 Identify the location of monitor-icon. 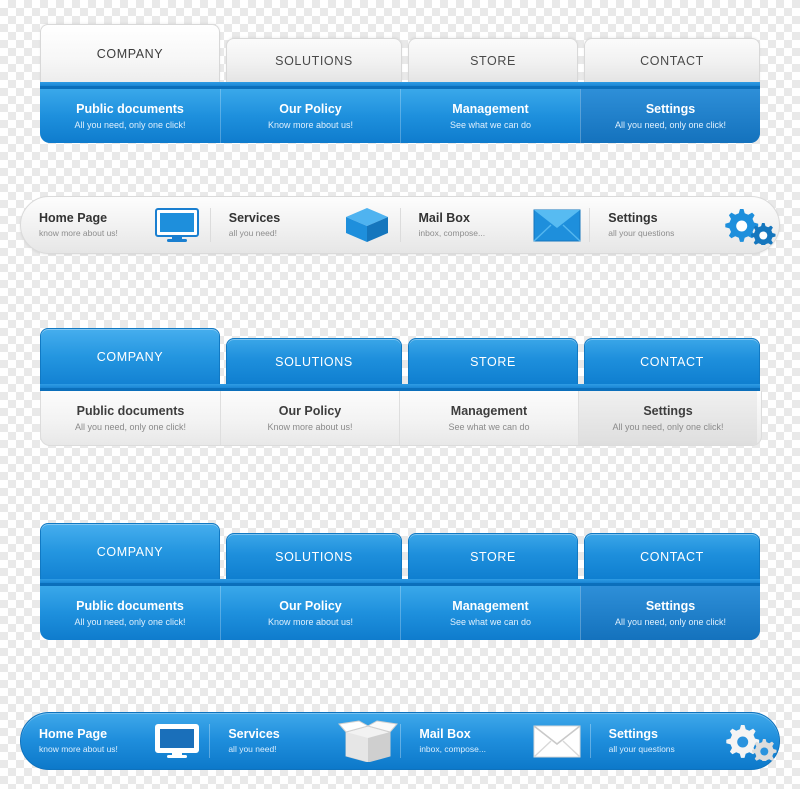
(177, 741).